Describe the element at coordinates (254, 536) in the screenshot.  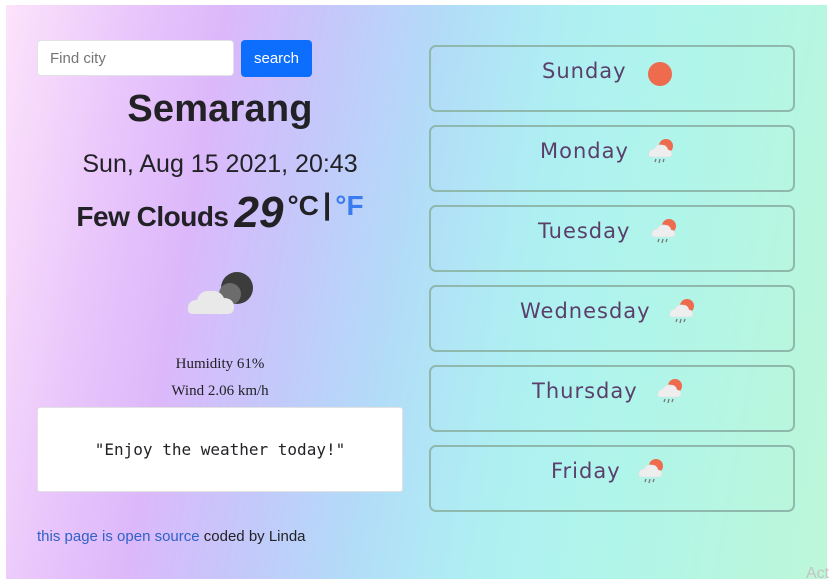
I see `footer-credit: coded by Linda` at that location.